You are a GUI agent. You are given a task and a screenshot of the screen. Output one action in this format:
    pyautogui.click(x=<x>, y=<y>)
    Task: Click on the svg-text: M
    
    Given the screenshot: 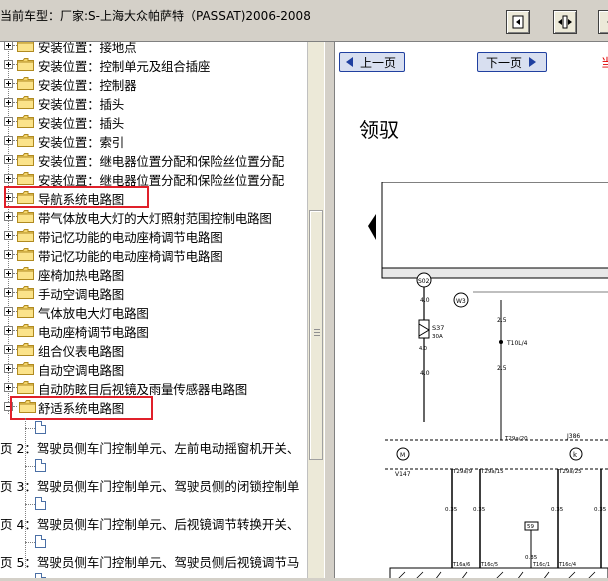 What is the action you would take?
    pyautogui.click(x=402, y=455)
    